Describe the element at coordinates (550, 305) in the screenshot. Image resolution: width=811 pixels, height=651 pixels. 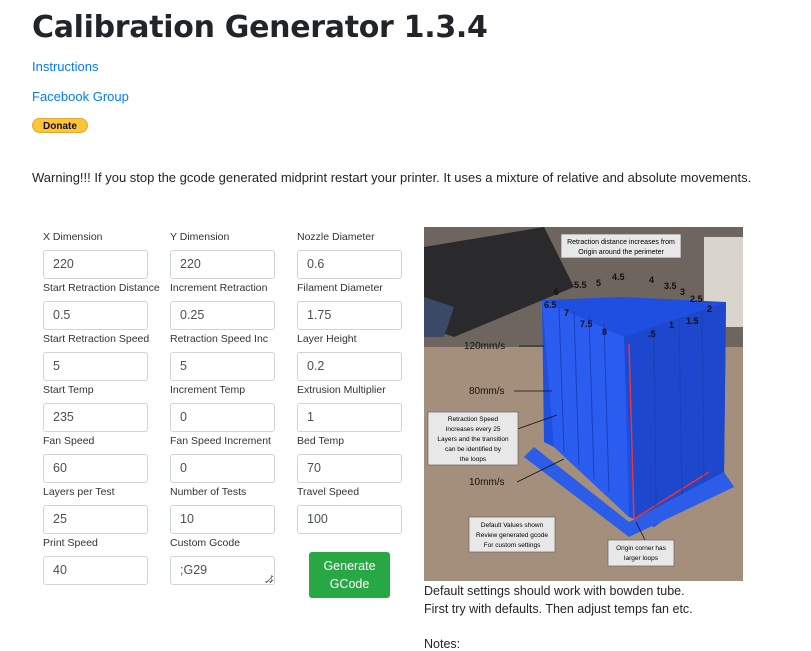
I see `distance-label: 6.5` at that location.